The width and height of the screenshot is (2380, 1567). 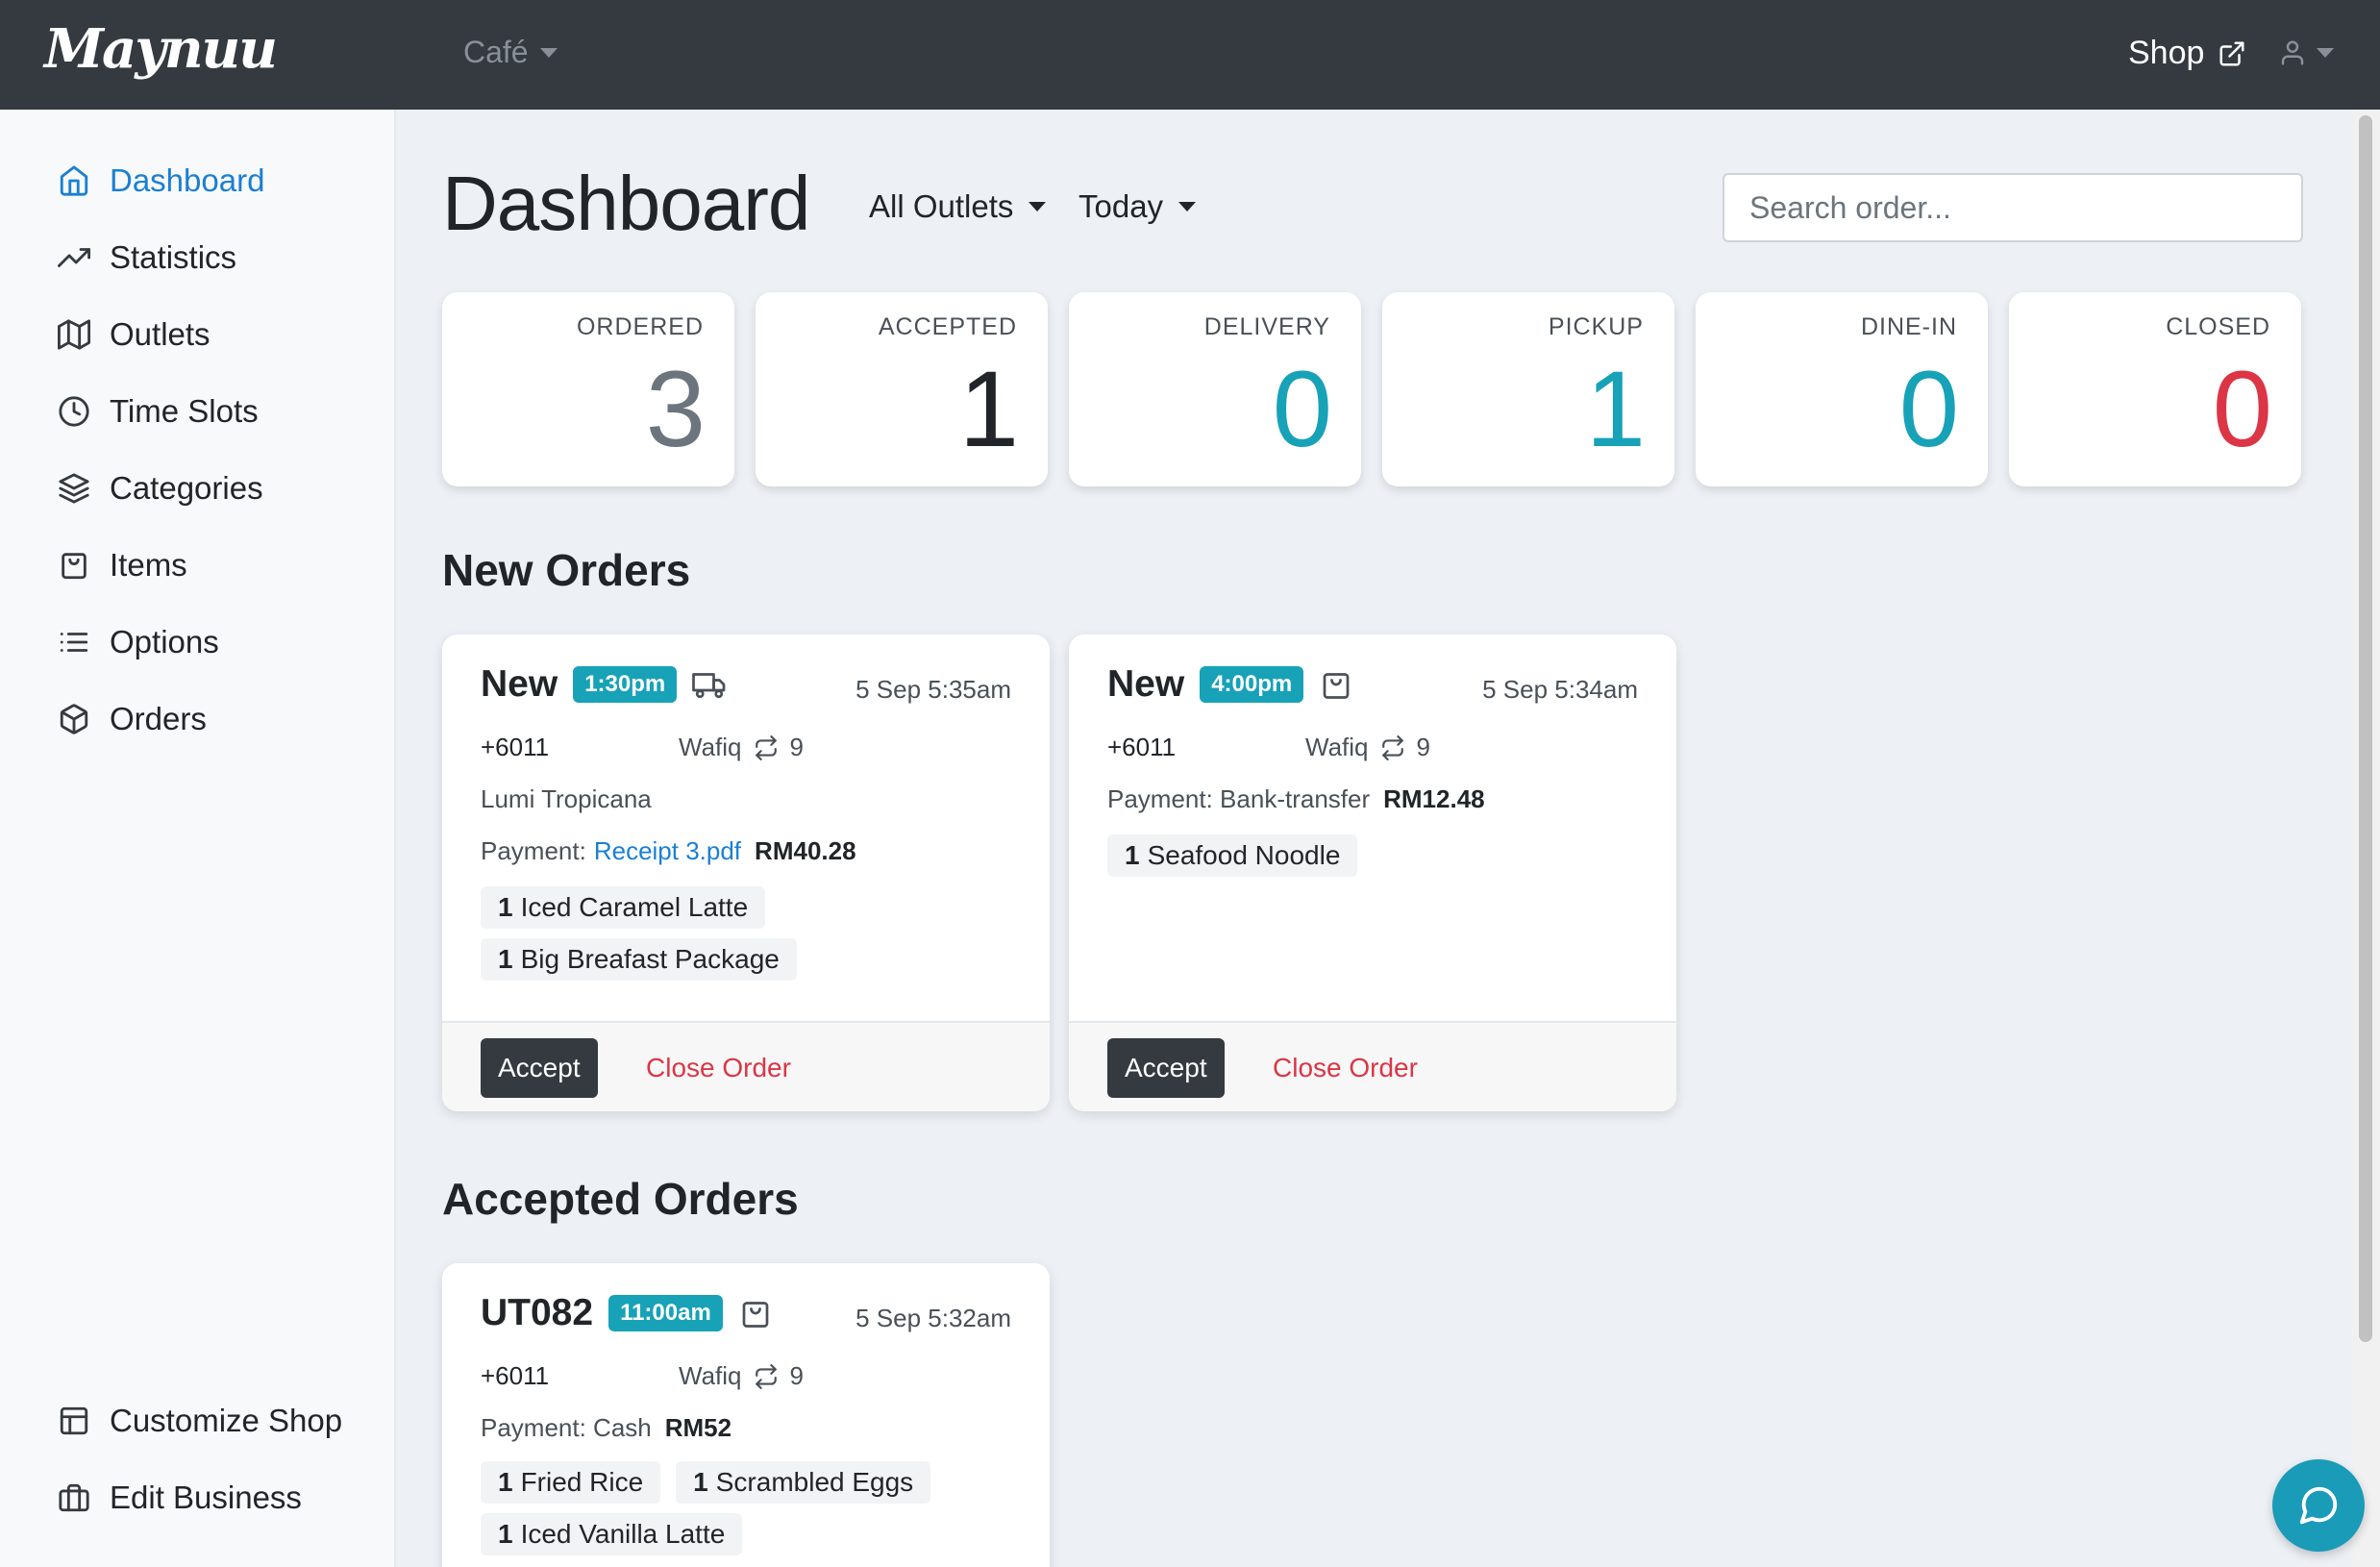 I want to click on shop-link: Shop, so click(x=2187, y=53).